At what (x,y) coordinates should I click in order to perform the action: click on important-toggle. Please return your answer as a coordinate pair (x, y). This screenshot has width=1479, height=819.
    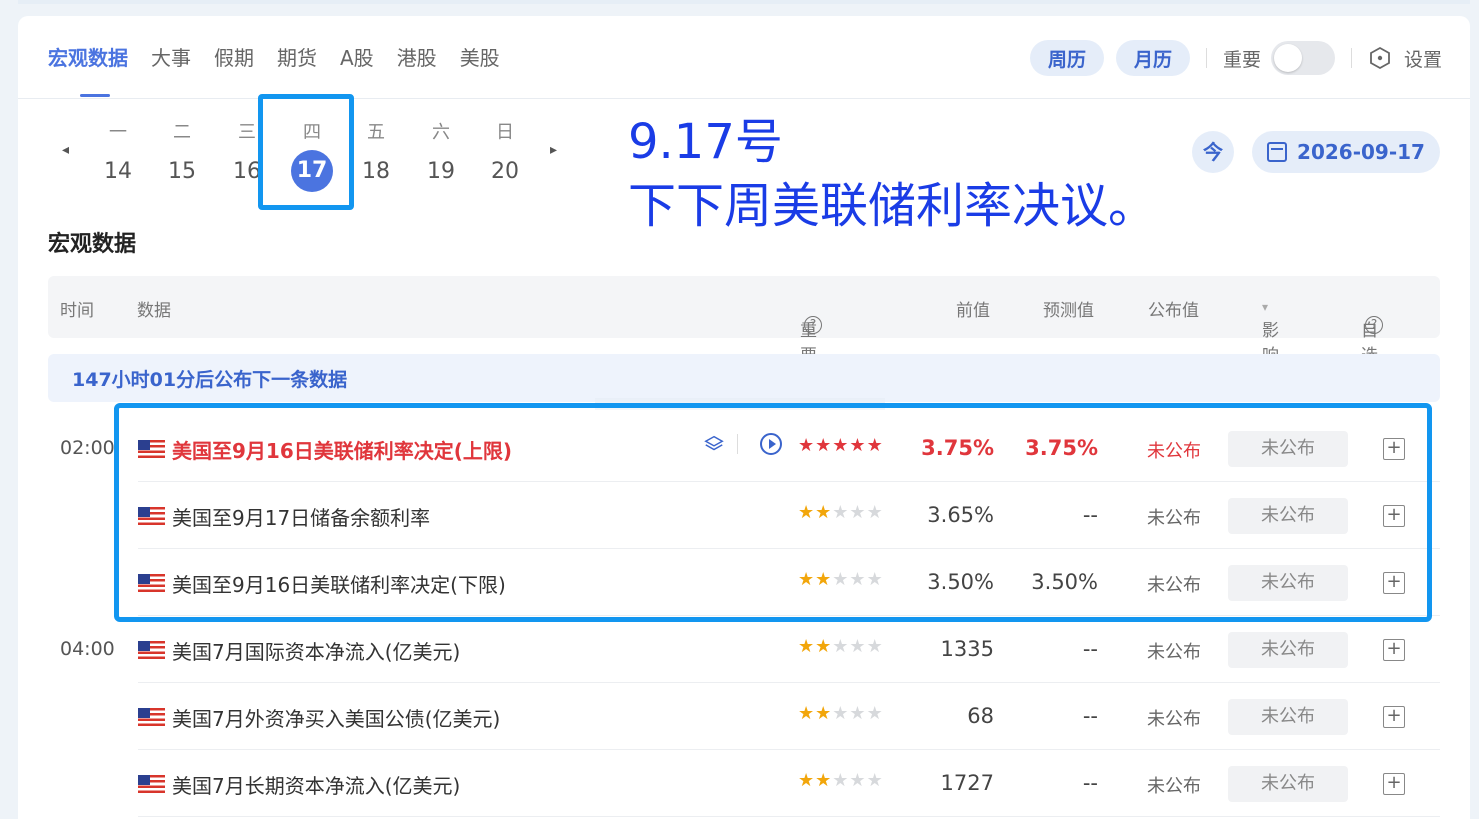
    Looking at the image, I should click on (1302, 58).